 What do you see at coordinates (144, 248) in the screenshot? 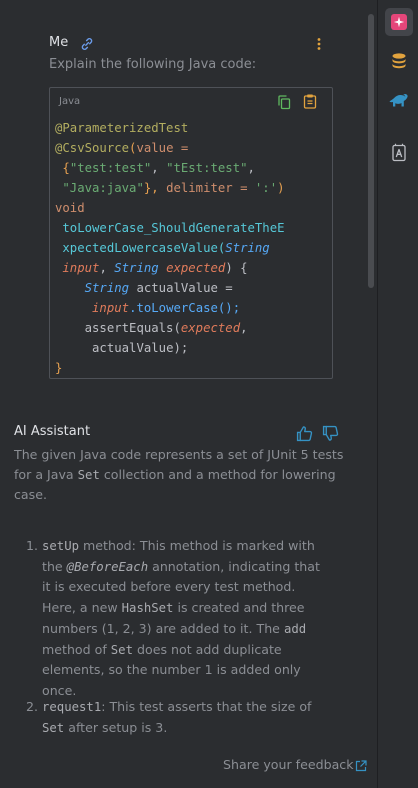
I see `code-token: xpectedLowercaseValue(` at bounding box center [144, 248].